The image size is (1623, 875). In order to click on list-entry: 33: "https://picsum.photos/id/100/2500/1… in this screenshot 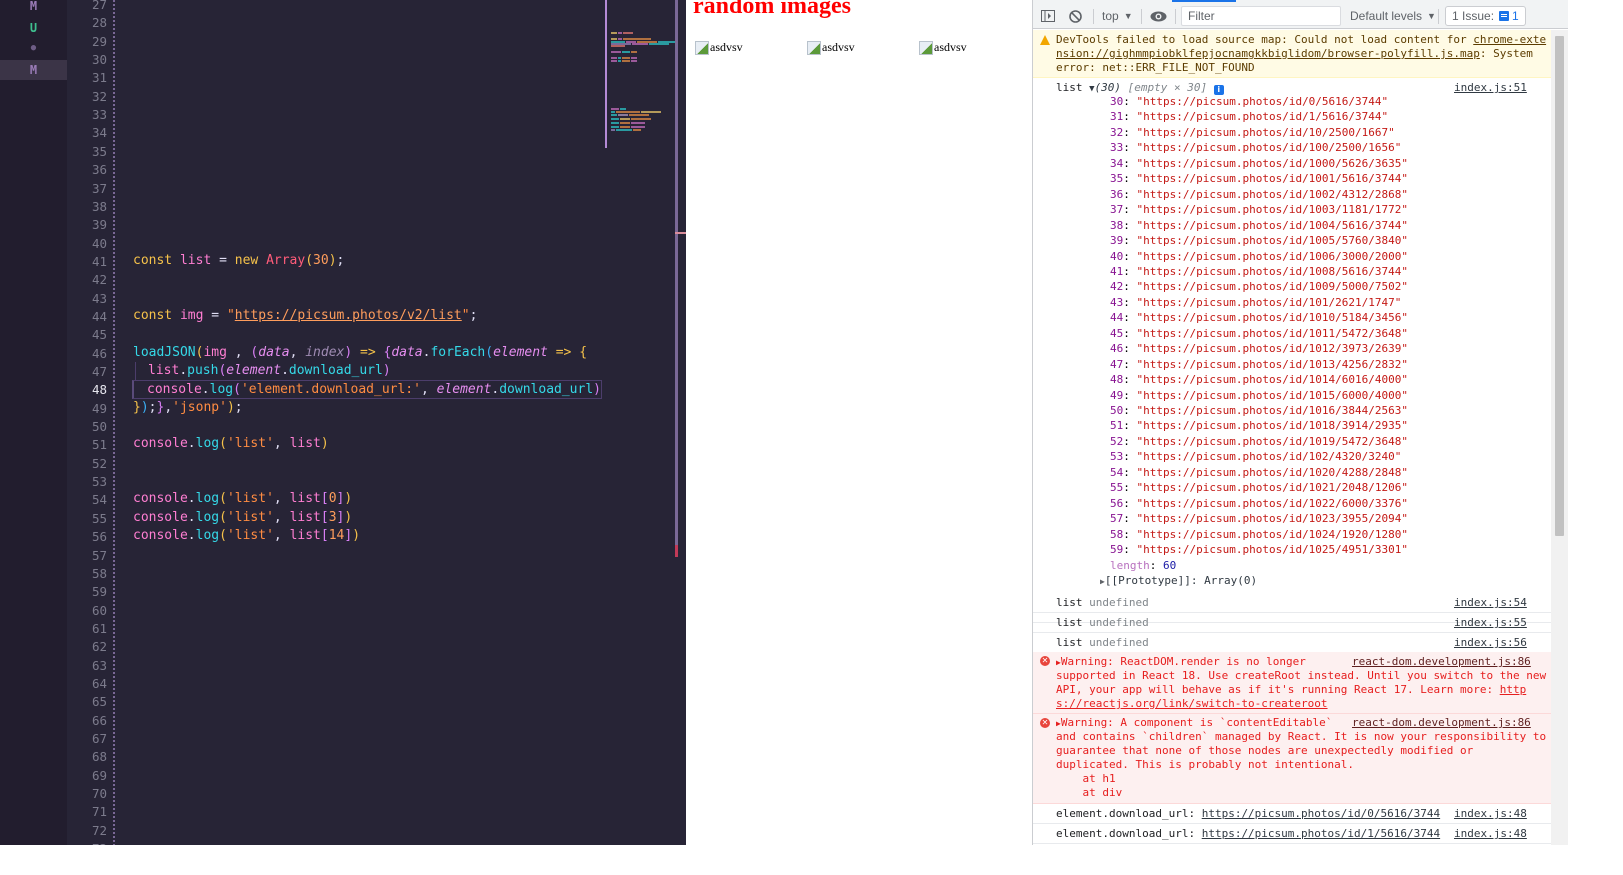, I will do `click(1256, 148)`.